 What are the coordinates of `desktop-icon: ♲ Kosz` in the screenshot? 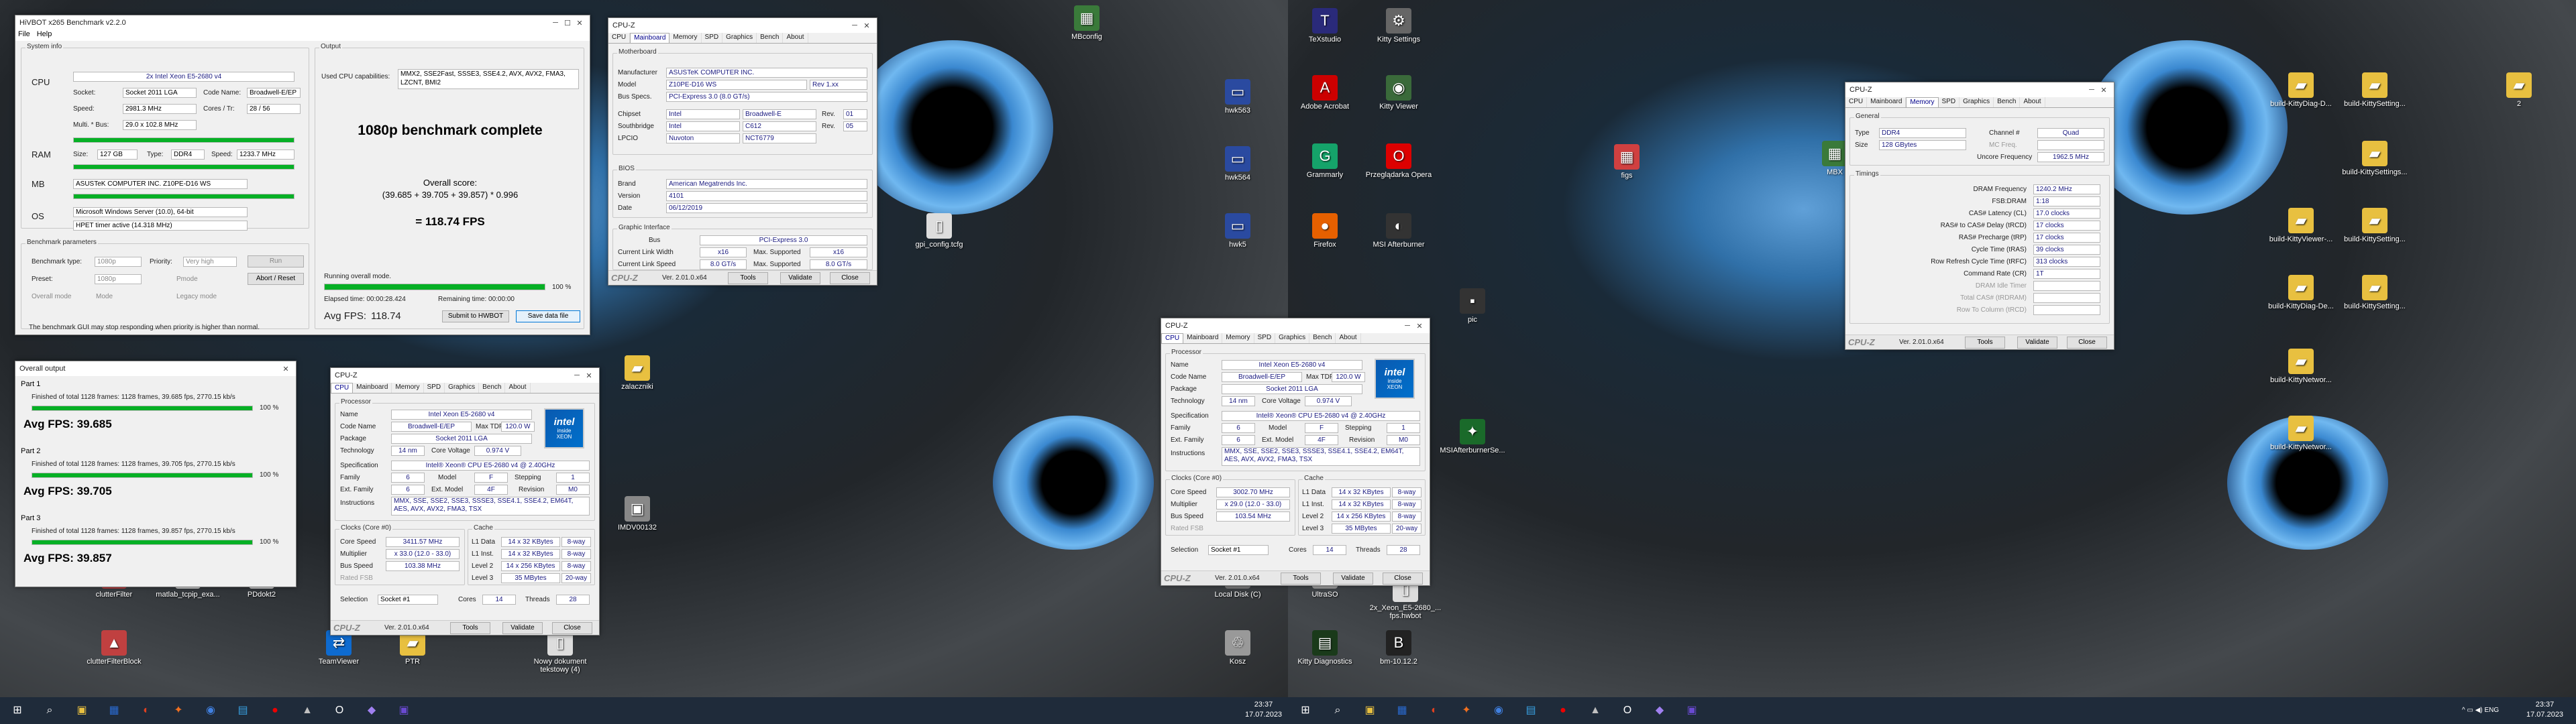 It's located at (1238, 648).